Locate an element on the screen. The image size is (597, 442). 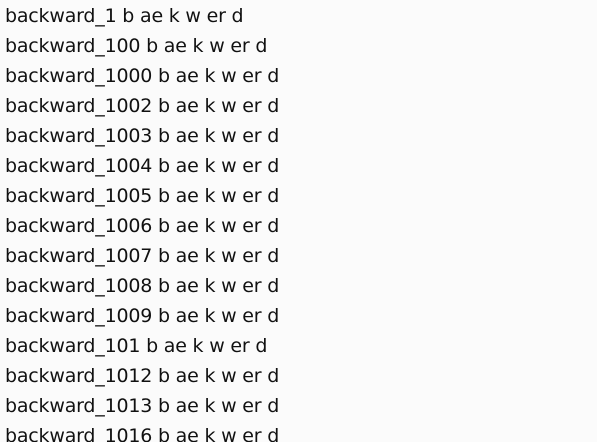
text-line: backward_1004 b ae k w er d is located at coordinates (142, 166).